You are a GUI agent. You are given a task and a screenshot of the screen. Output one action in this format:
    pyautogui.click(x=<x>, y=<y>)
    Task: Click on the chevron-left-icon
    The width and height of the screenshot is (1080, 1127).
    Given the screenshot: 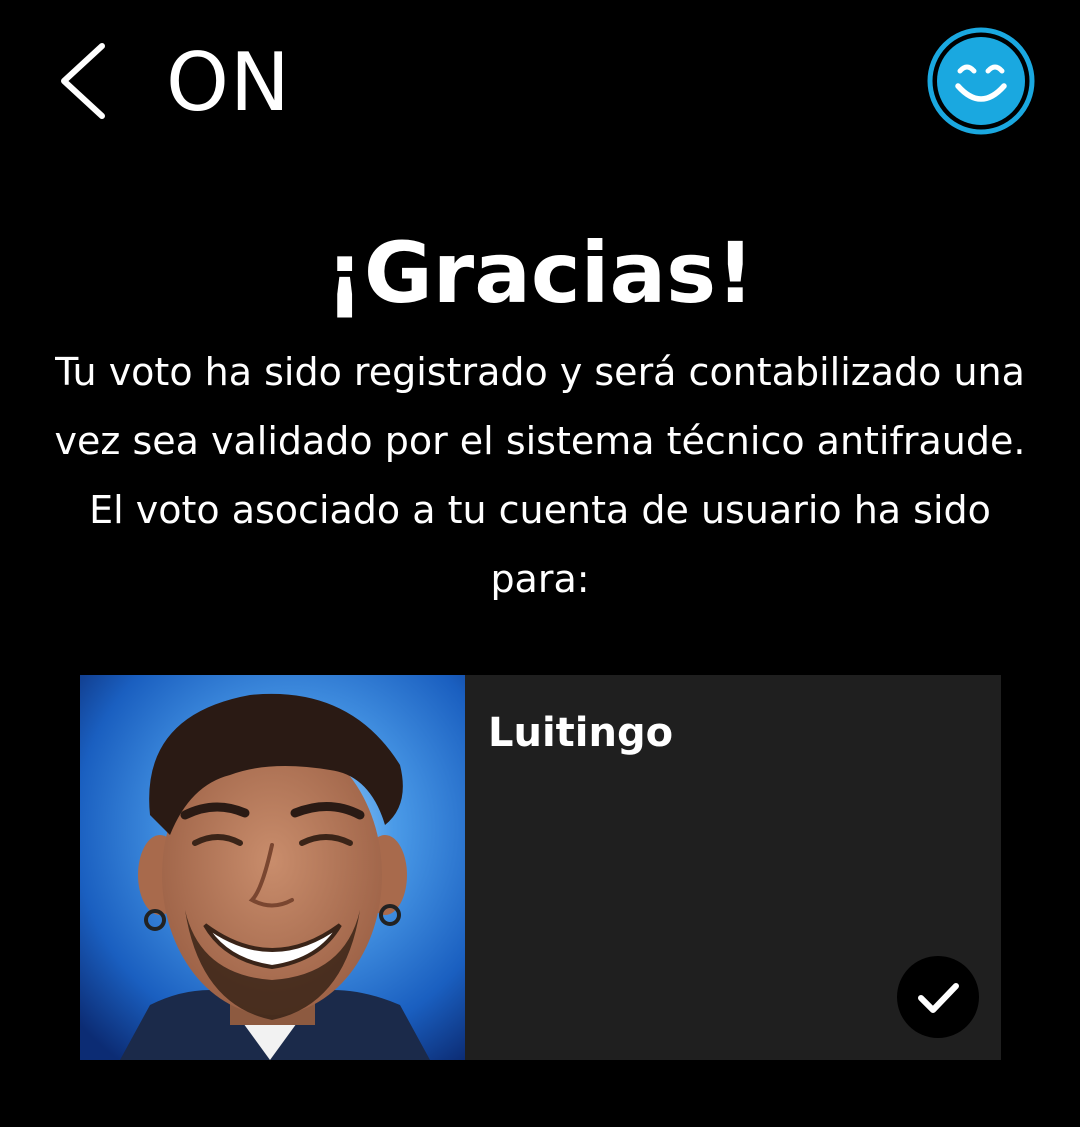 What is the action you would take?
    pyautogui.click(x=83, y=81)
    